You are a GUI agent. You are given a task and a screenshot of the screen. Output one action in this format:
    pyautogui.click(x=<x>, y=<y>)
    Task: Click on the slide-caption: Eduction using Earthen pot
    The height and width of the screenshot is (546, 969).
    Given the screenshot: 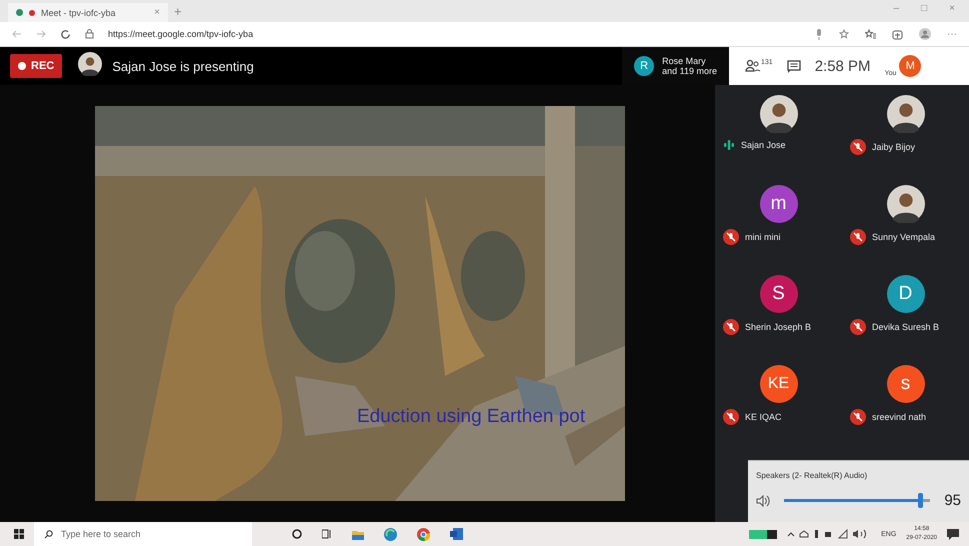 What is the action you would take?
    pyautogui.click(x=471, y=417)
    